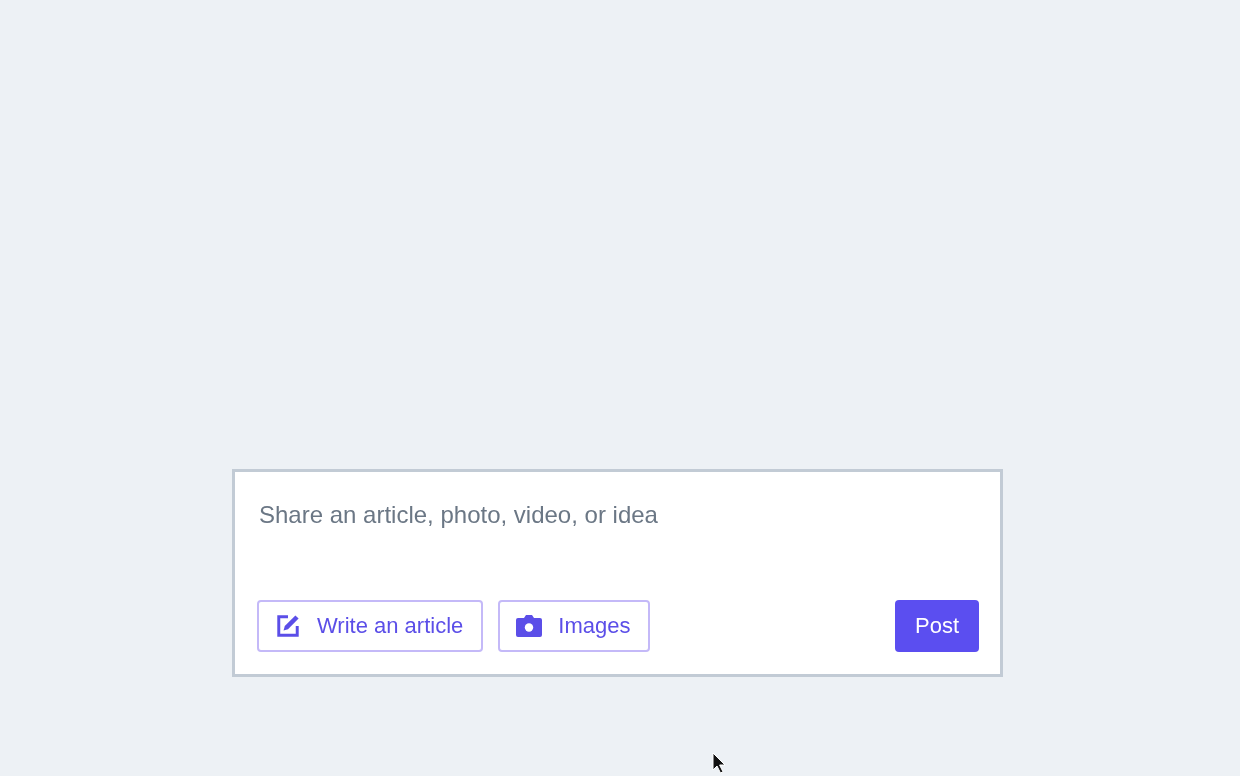 The height and width of the screenshot is (776, 1240). What do you see at coordinates (574, 626) in the screenshot?
I see `images-button: Images` at bounding box center [574, 626].